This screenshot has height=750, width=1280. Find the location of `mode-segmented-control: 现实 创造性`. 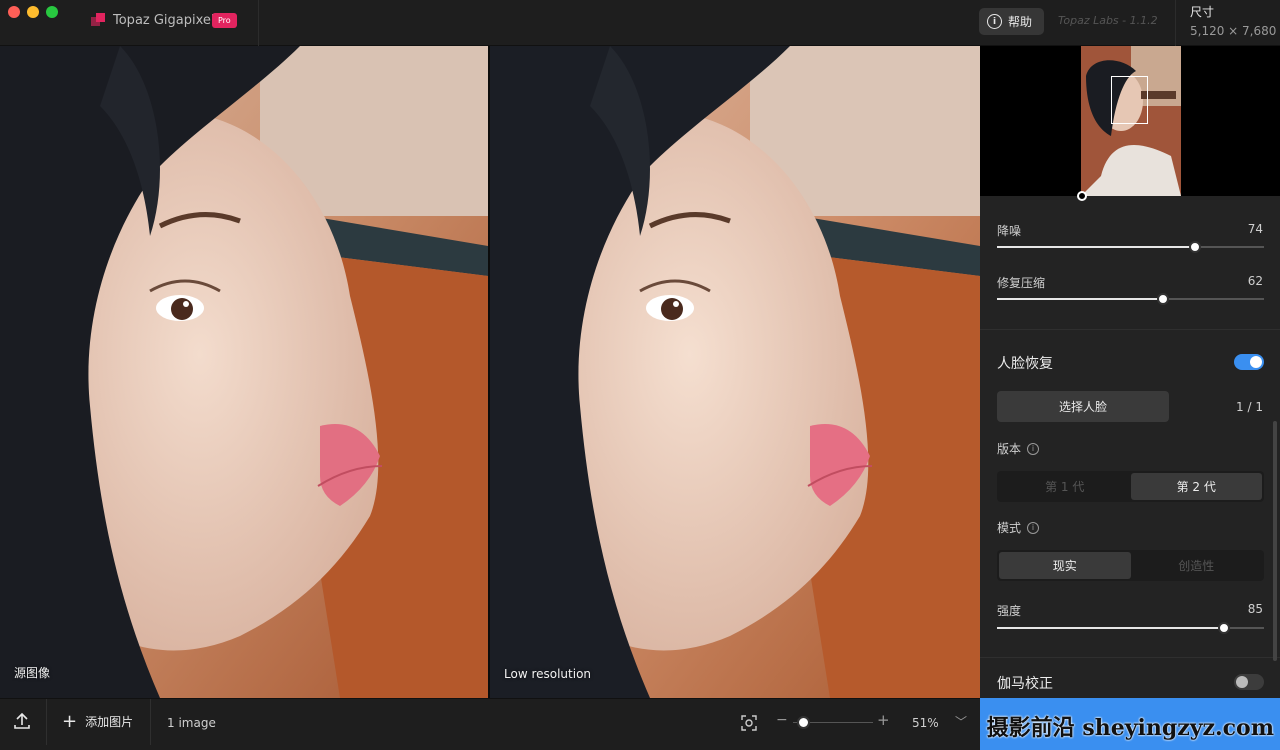

mode-segmented-control: 现实 创造性 is located at coordinates (1130, 565).